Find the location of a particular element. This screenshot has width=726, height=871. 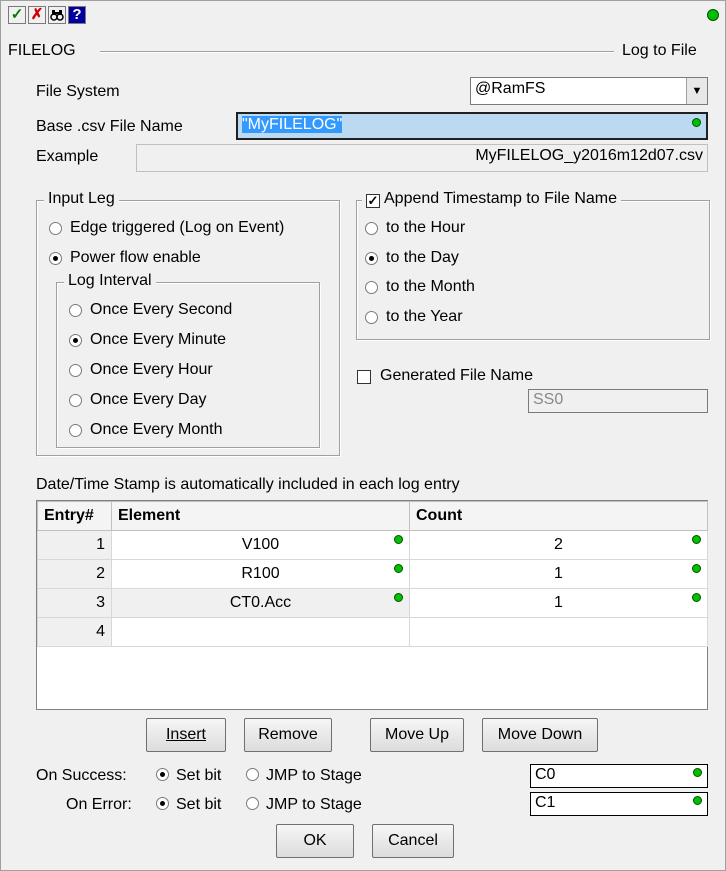

check-icon: ✓ is located at coordinates (17, 14).